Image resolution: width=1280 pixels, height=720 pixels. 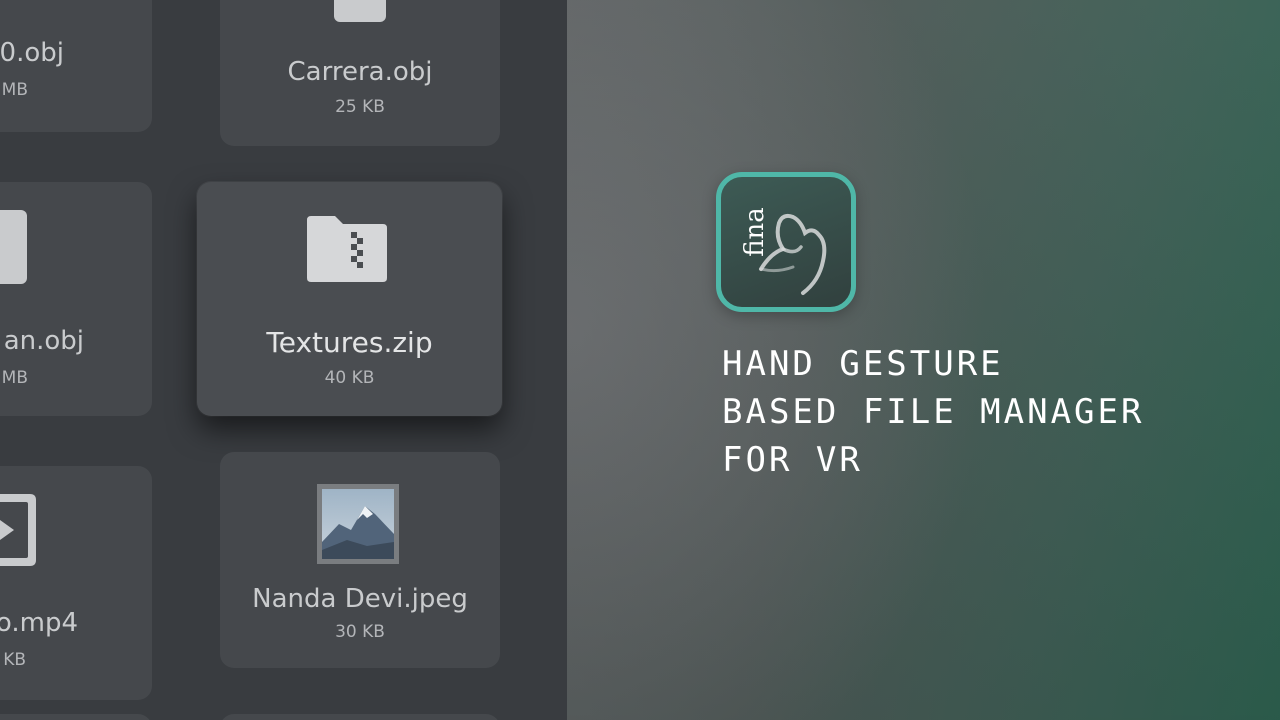 I want to click on zip-folder-icon, so click(x=347, y=249).